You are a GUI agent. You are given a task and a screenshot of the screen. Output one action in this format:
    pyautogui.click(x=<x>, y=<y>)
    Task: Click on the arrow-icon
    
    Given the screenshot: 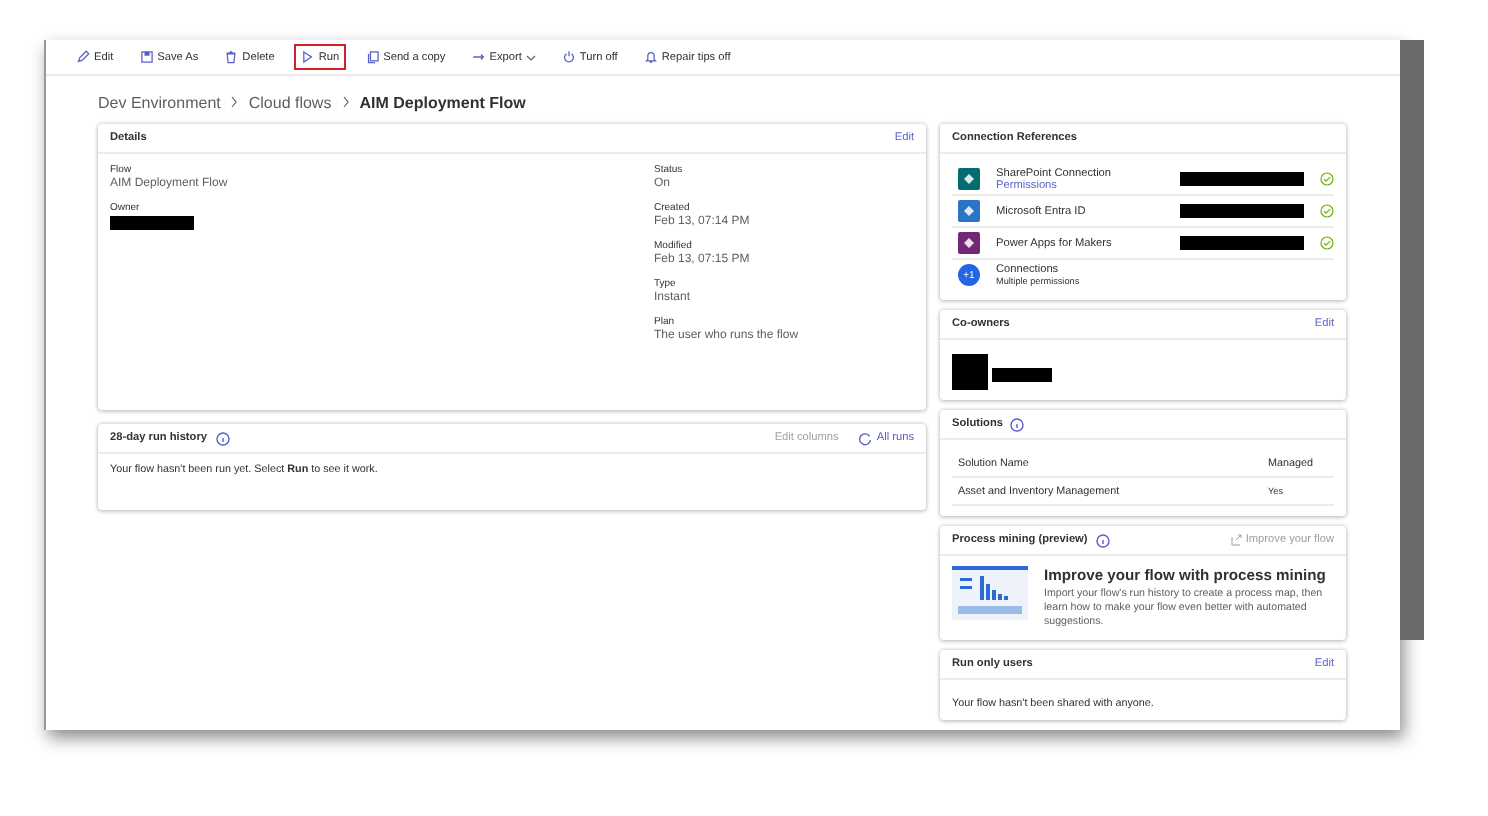 What is the action you would take?
    pyautogui.click(x=478, y=57)
    